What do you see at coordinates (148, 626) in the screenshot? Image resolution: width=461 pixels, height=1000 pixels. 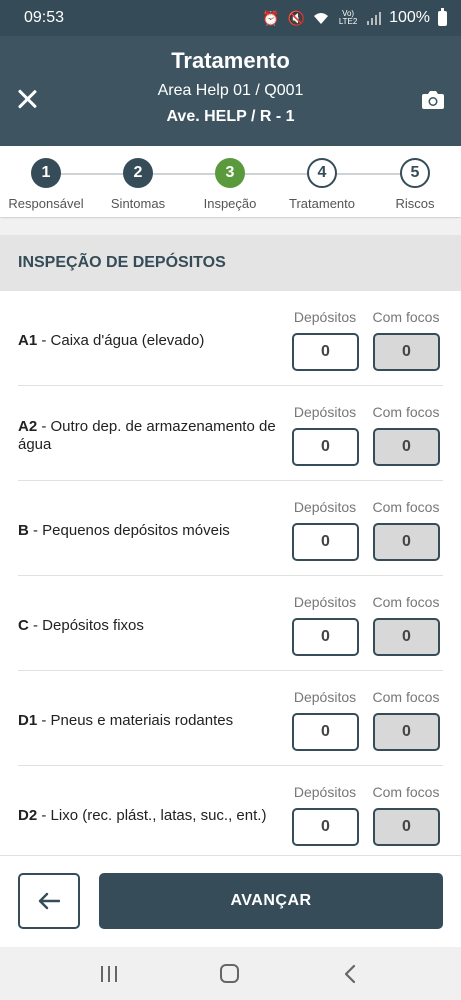 I see `item-label: C - Depósitos fixos` at bounding box center [148, 626].